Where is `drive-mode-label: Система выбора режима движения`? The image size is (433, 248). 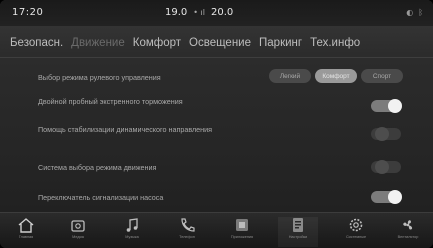 drive-mode-label: Система выбора режима движения is located at coordinates (97, 167).